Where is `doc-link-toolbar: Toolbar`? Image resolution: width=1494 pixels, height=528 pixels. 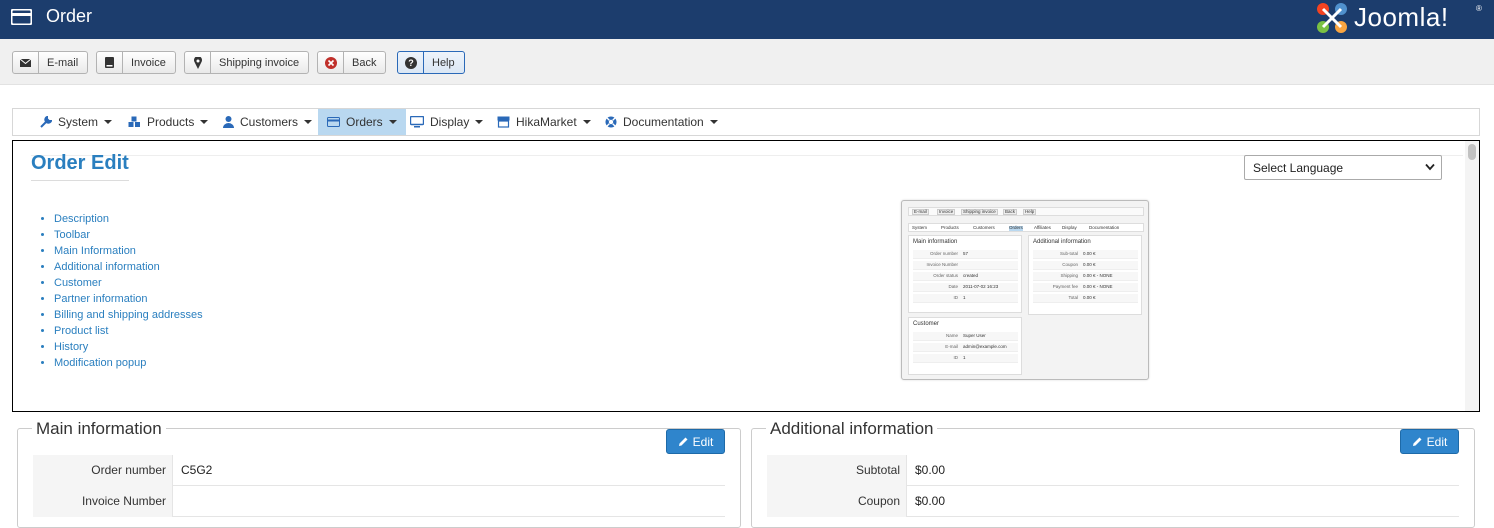
doc-link-toolbar: Toolbar is located at coordinates (128, 235).